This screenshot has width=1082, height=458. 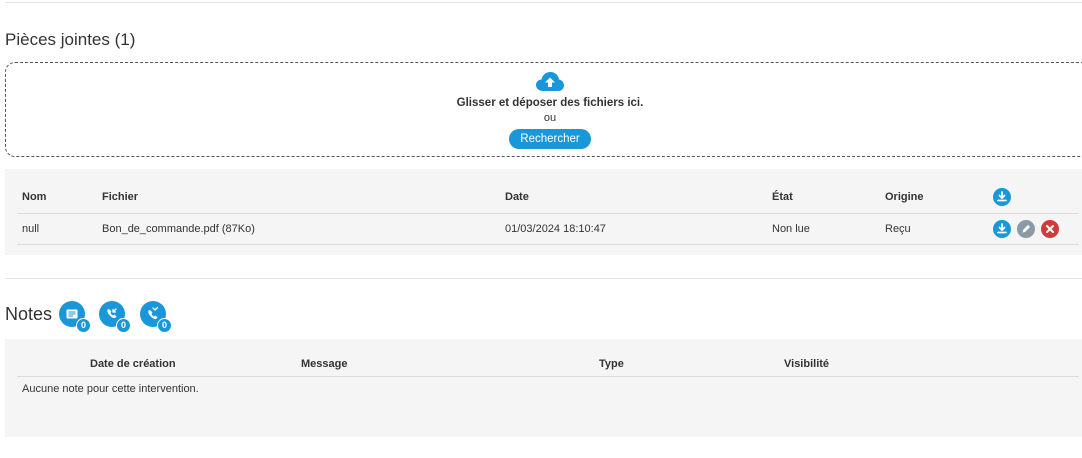 I want to click on dropzone-or-label: ou, so click(x=550, y=118).